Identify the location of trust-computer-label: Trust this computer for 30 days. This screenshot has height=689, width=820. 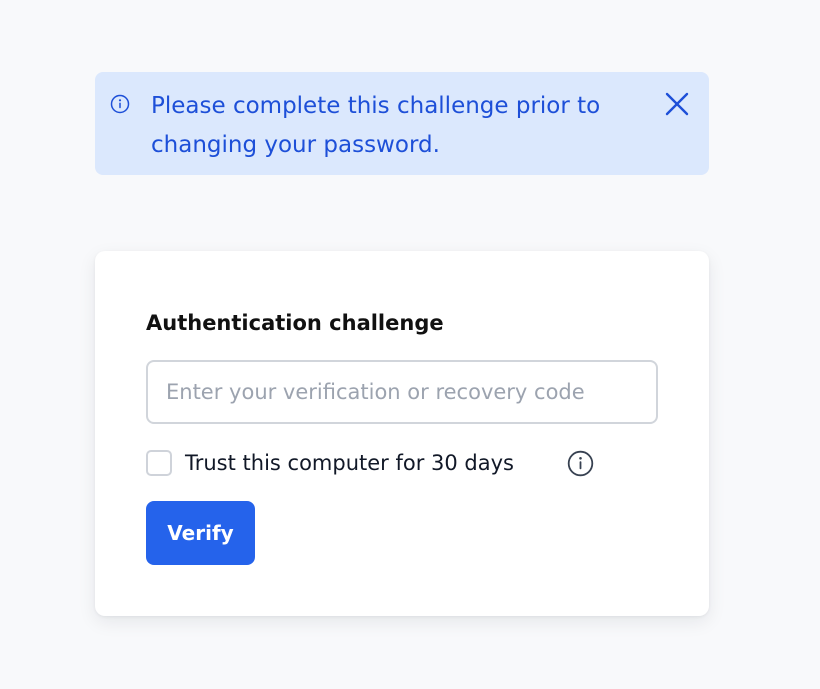
(349, 463).